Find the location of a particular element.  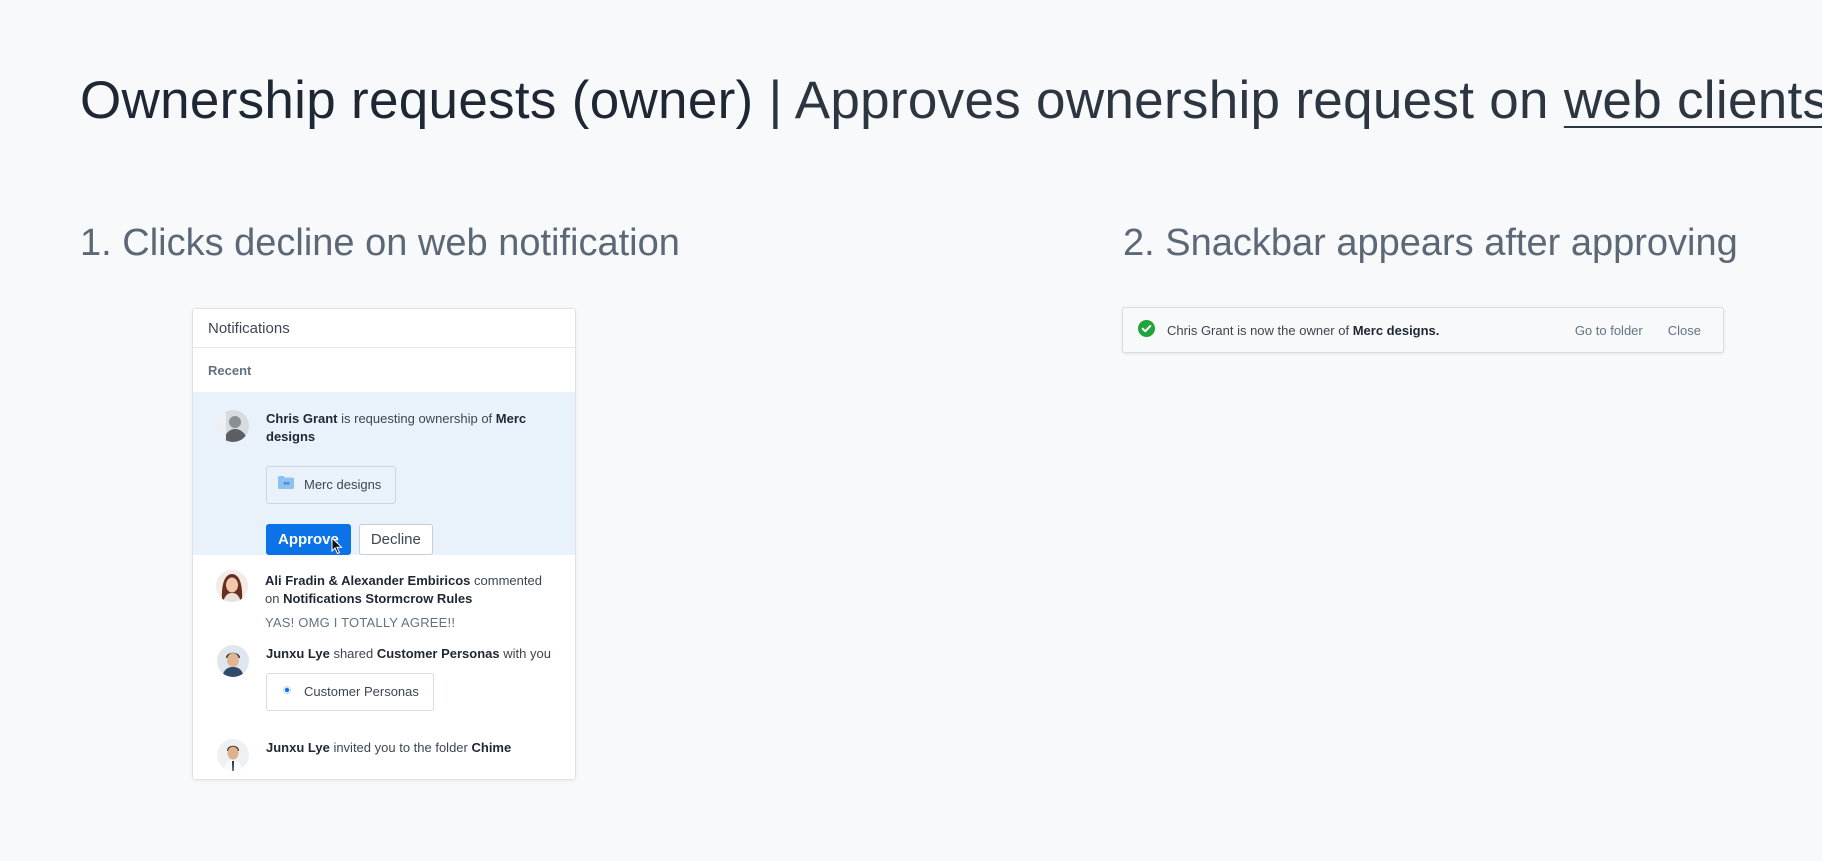

comment-quote: YAS! OMG I TOTALLY AGREE!! is located at coordinates (360, 622).